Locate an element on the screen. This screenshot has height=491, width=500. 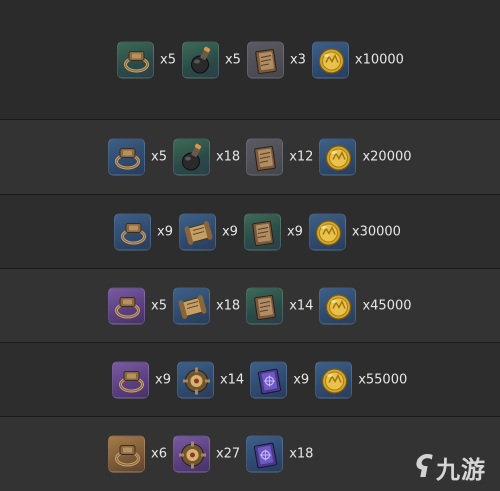
material-quantity: x20000 is located at coordinates (387, 157).